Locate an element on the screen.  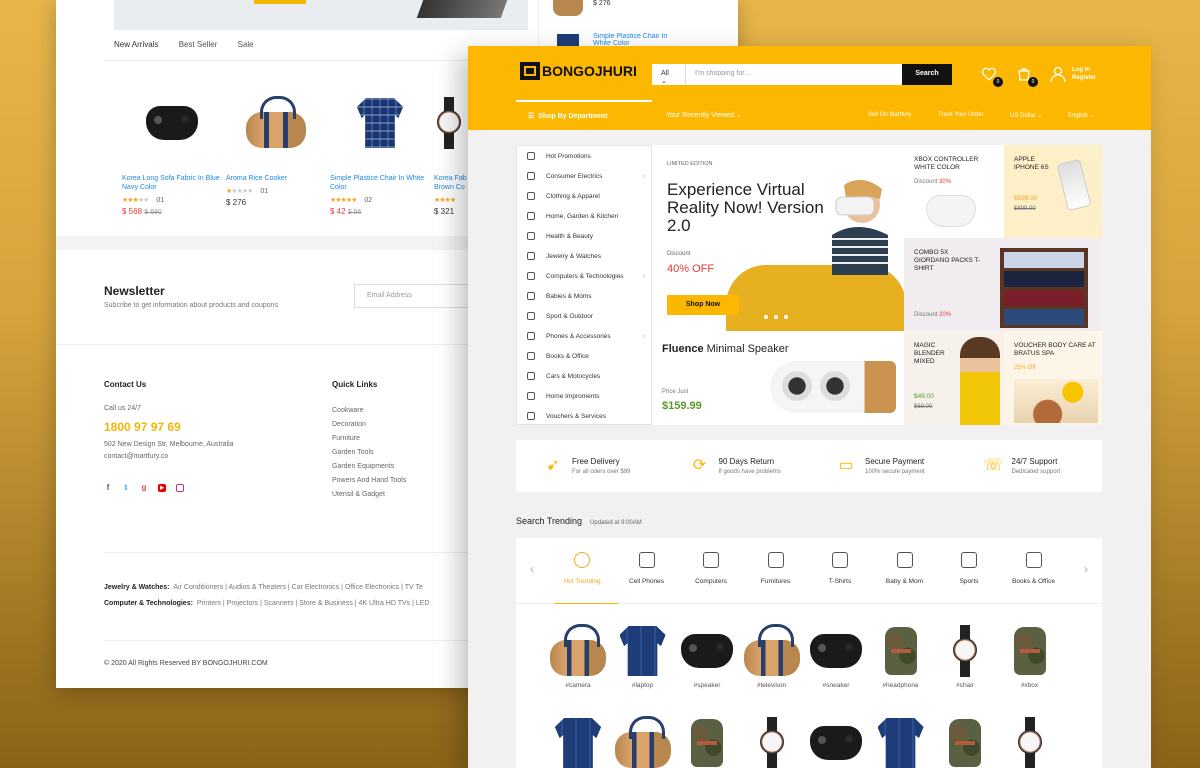
twitter-icon: t is located at coordinates (126, 488).